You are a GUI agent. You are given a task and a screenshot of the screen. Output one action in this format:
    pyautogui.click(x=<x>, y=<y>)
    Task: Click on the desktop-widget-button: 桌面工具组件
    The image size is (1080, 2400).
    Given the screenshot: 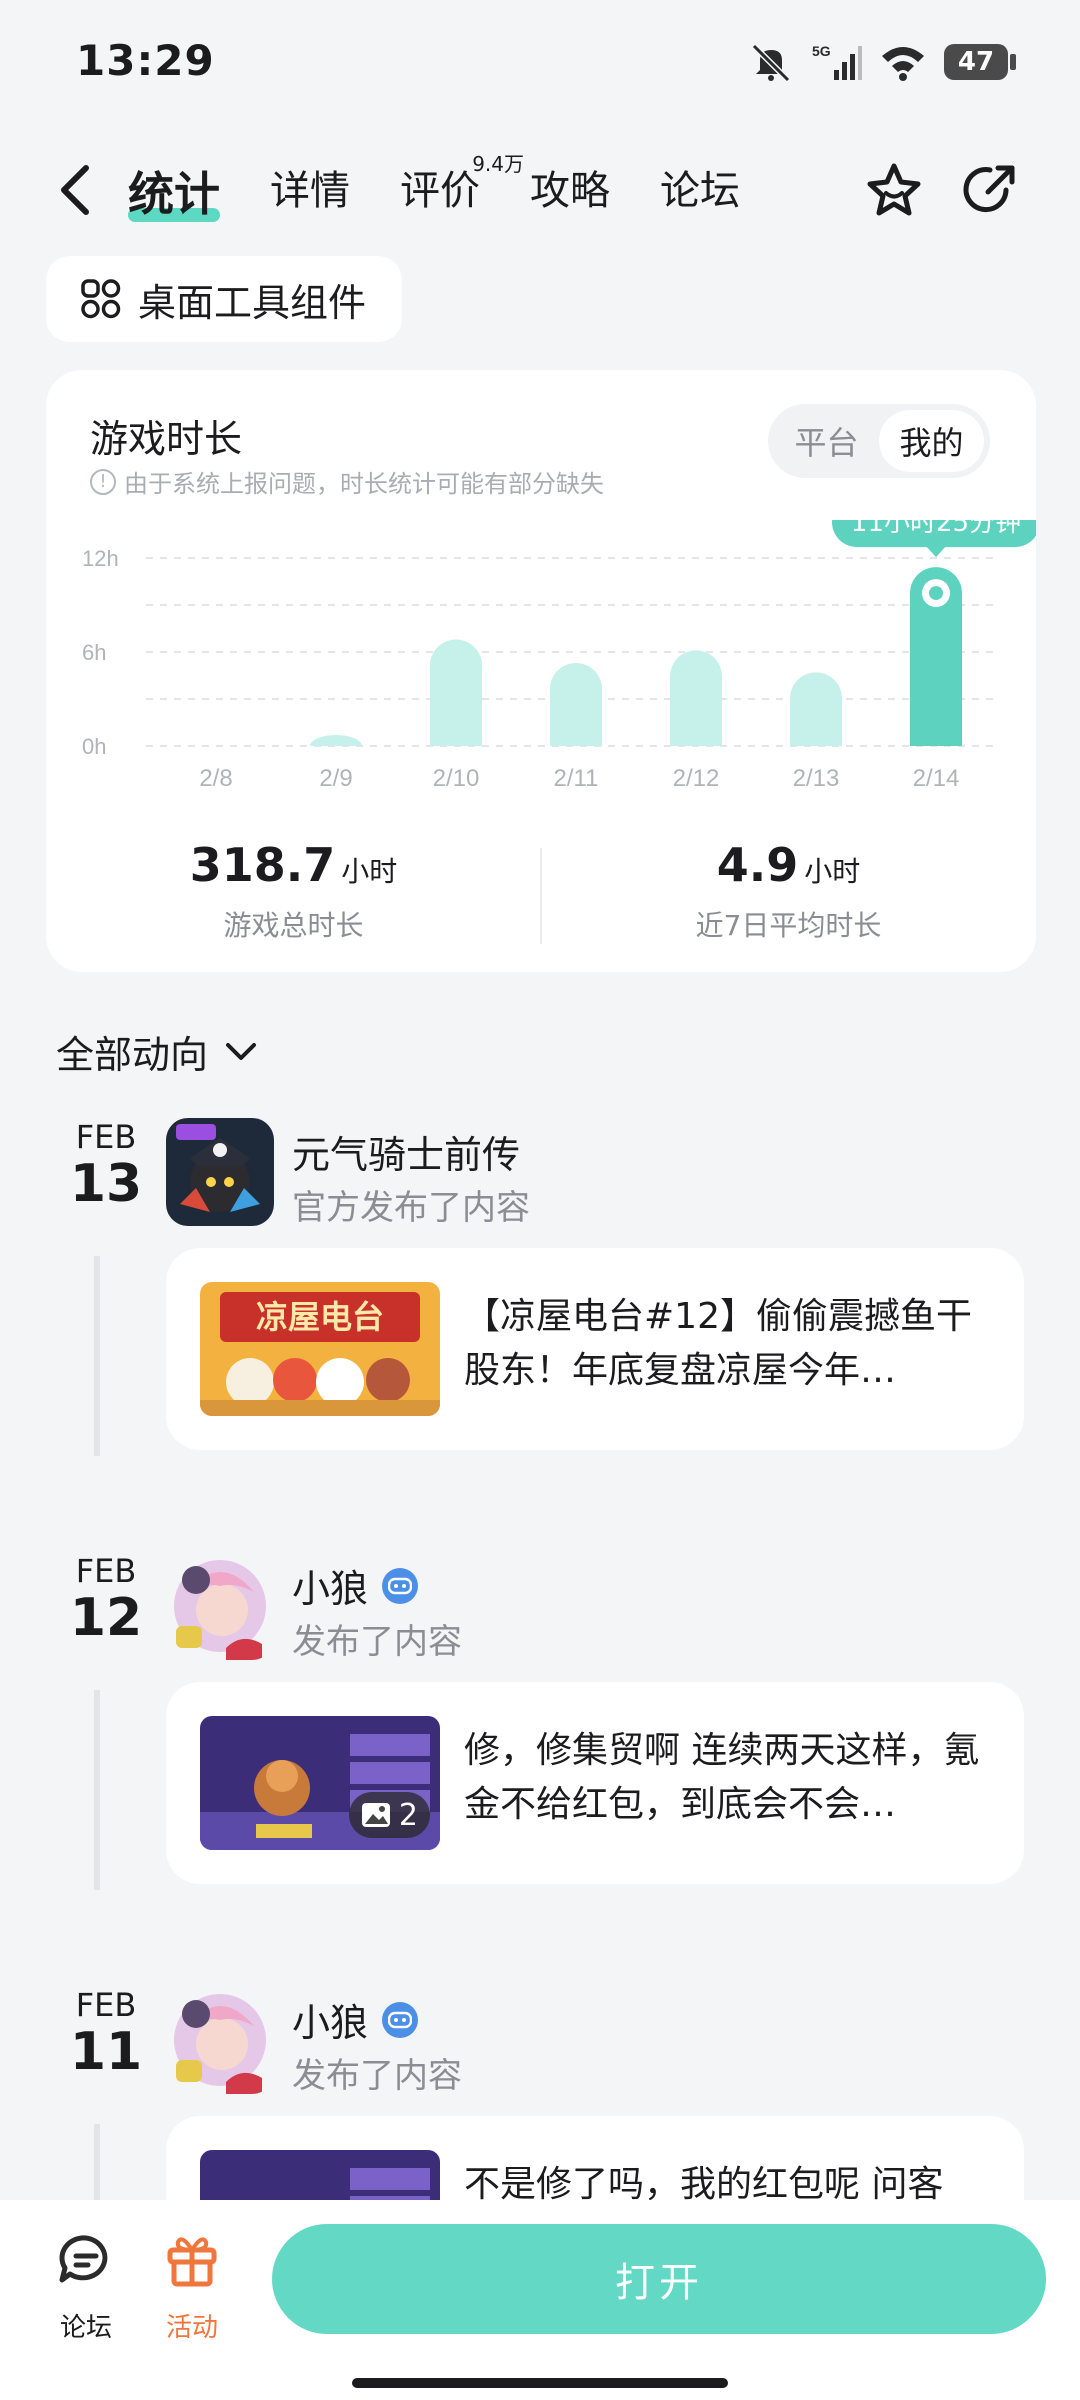 What is the action you would take?
    pyautogui.click(x=224, y=299)
    